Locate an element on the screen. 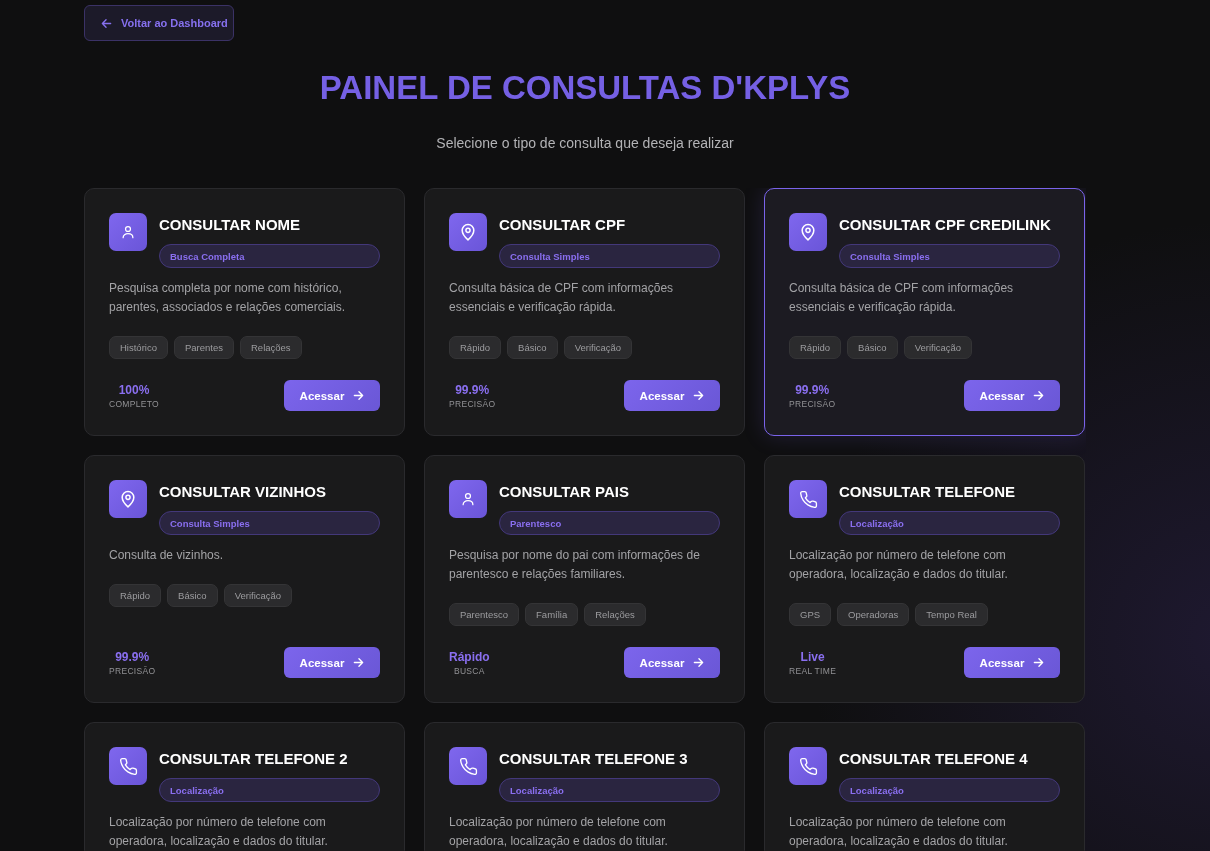 This screenshot has height=851, width=1210. feature-tag: Família is located at coordinates (552, 614).